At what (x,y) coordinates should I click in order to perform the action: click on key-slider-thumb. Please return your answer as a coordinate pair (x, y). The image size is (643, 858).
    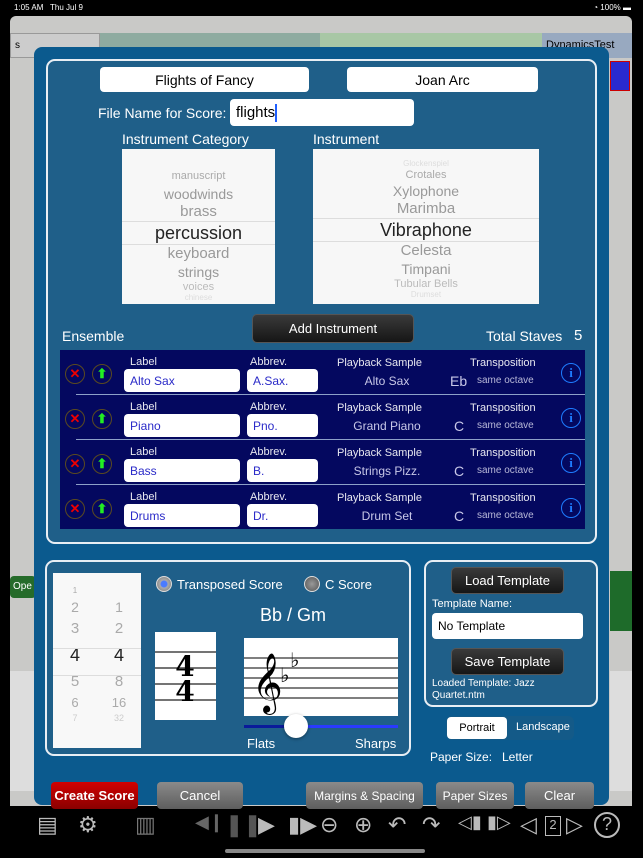
    Looking at the image, I should click on (296, 726).